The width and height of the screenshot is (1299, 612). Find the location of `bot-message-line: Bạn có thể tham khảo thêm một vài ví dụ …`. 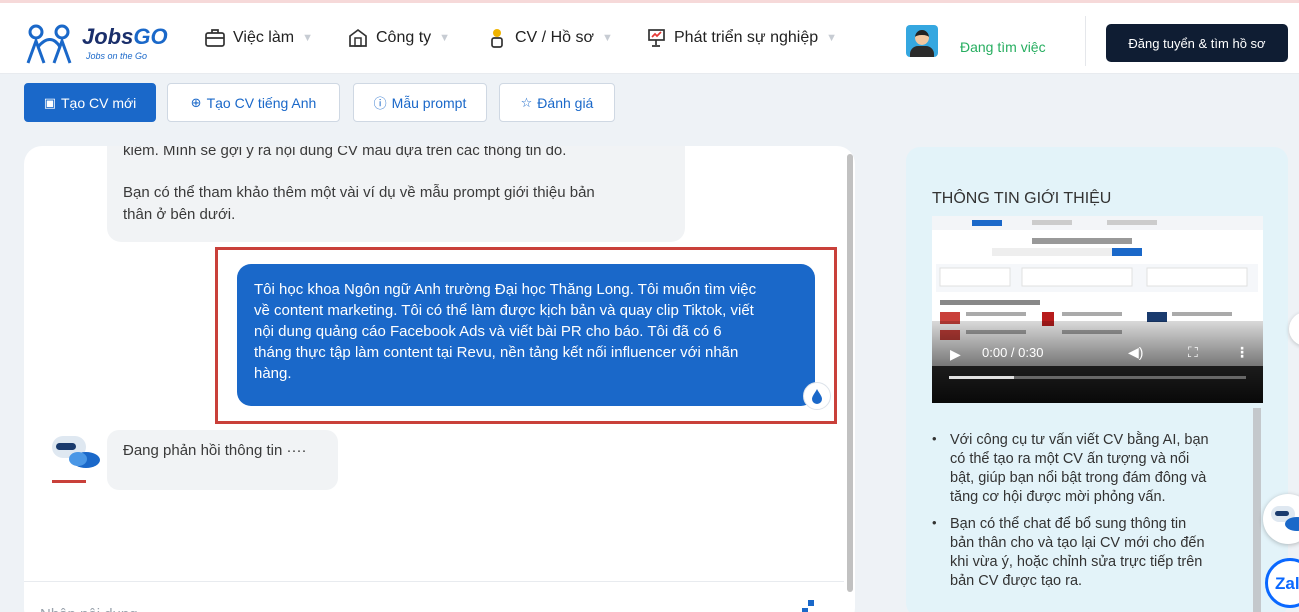

bot-message-line: Bạn có thể tham khảo thêm một vài ví dụ … is located at coordinates (359, 192).